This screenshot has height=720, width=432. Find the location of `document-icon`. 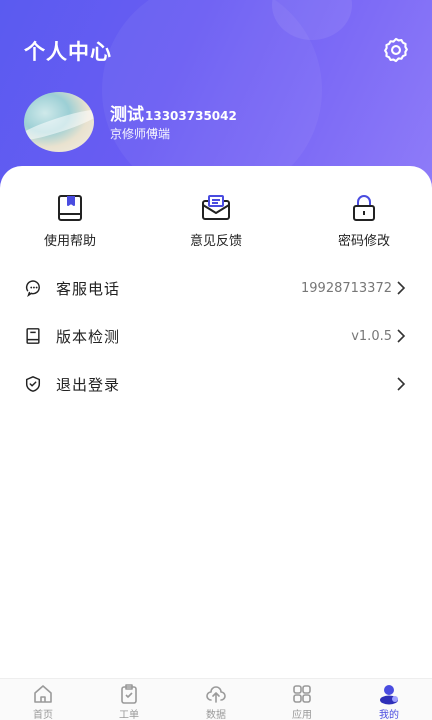

document-icon is located at coordinates (33, 336).